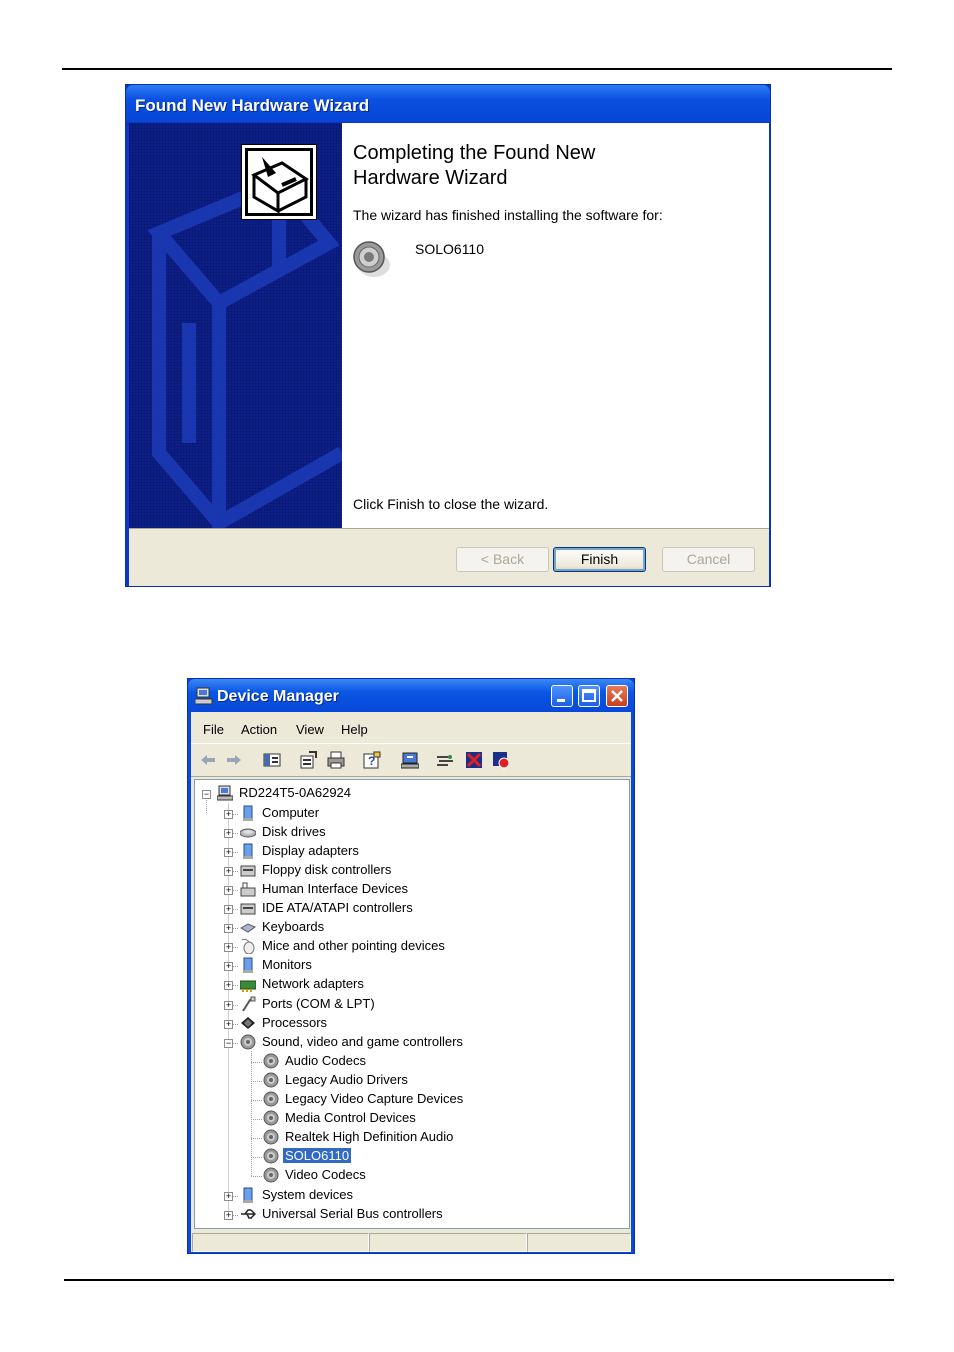 The width and height of the screenshot is (954, 1352). What do you see at coordinates (477, 69) in the screenshot?
I see `top-rule` at bounding box center [477, 69].